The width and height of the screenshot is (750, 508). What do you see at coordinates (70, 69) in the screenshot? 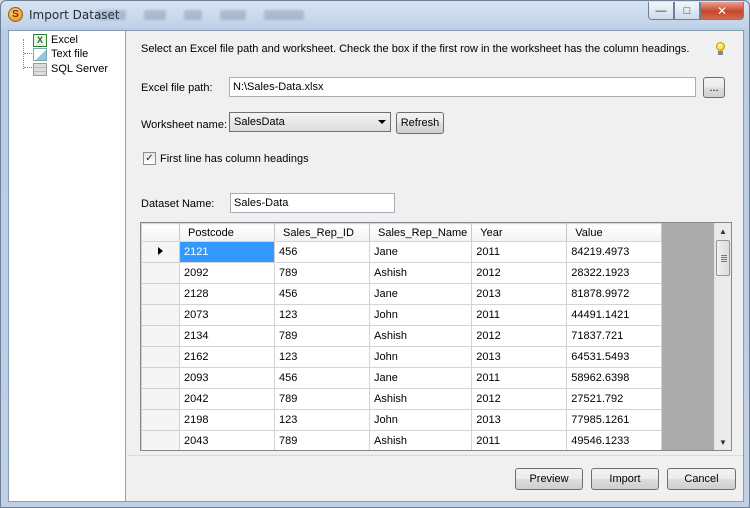
I see `tree-item-sql-server: SQL Server` at bounding box center [70, 69].